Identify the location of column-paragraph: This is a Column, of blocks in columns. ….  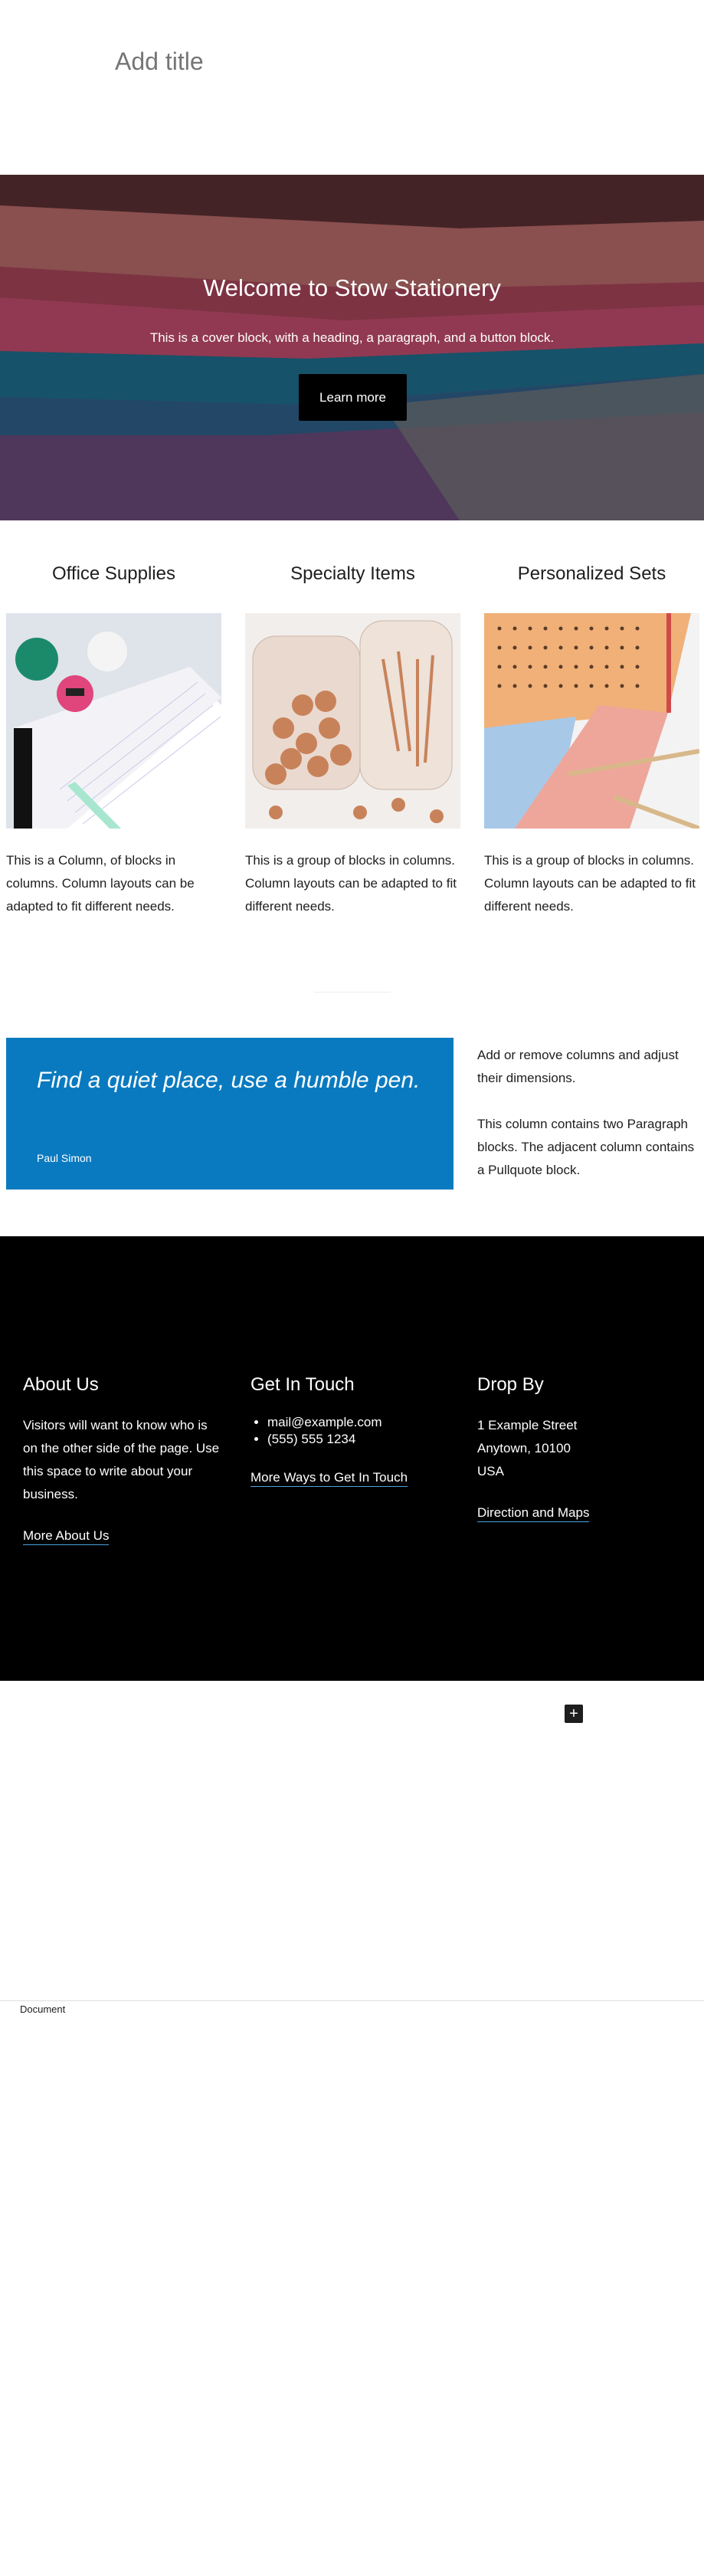
(113, 883).